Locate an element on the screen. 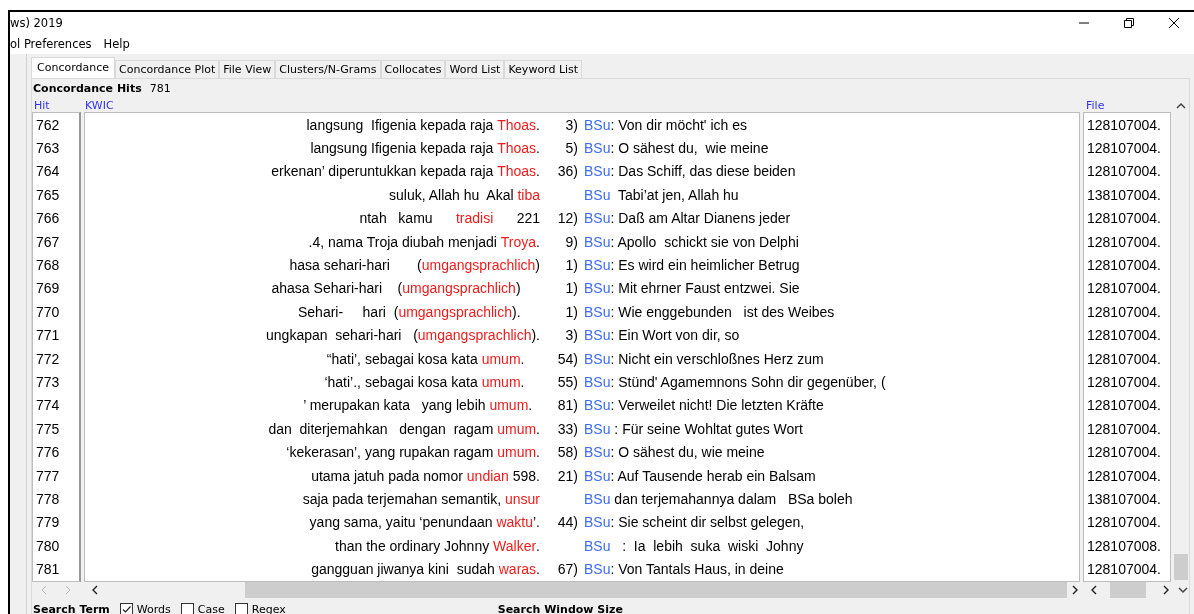  tab: File View is located at coordinates (247, 69).